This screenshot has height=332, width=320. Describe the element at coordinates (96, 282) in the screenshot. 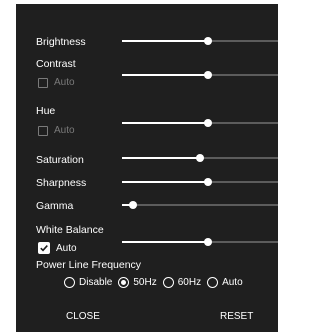

I see `radio-label: Disable` at that location.